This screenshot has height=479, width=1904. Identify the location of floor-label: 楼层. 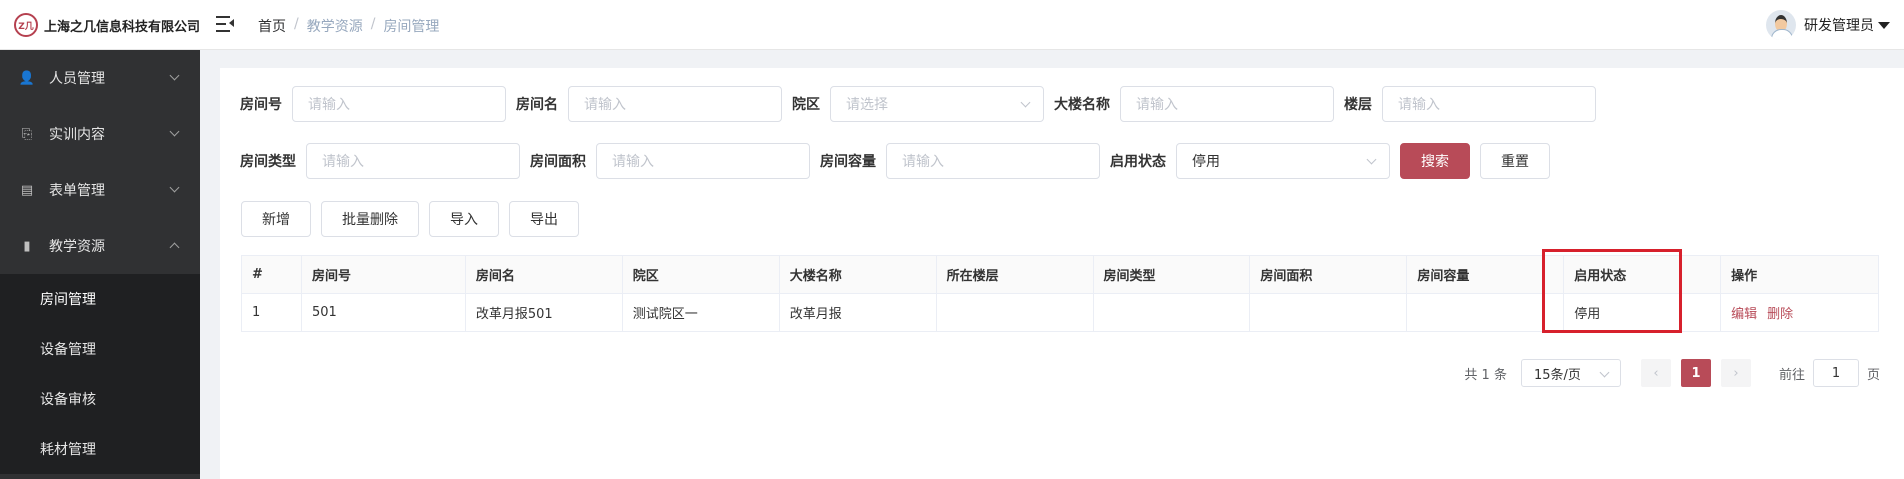
(1358, 105).